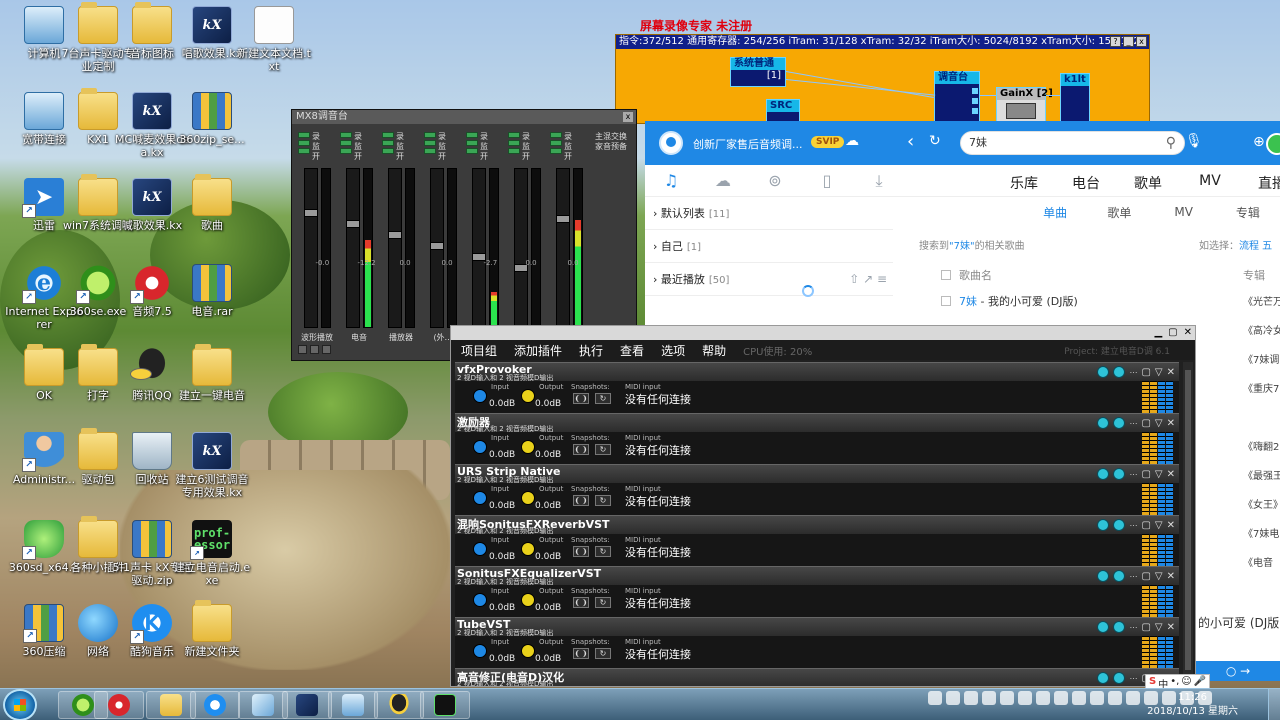 Image resolution: width=1280 pixels, height=720 pixels. What do you see at coordinates (1248, 212) in the screenshot?
I see `tab-albums: 专辑` at bounding box center [1248, 212].